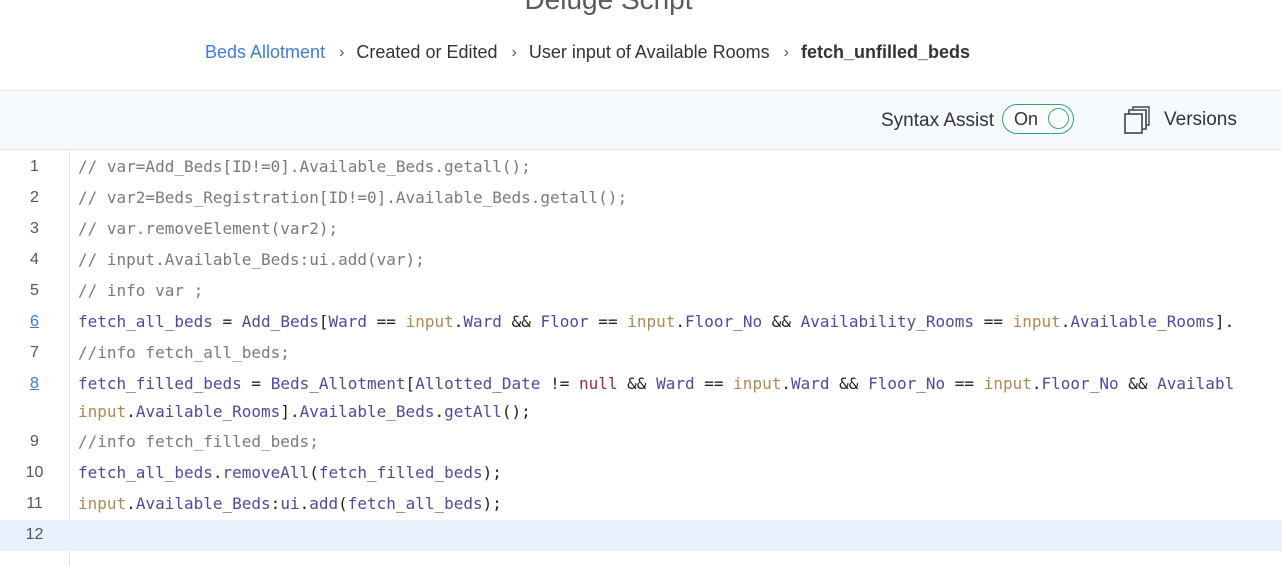 Image resolution: width=1282 pixels, height=566 pixels. I want to click on code-text: // info var ;, so click(141, 290).